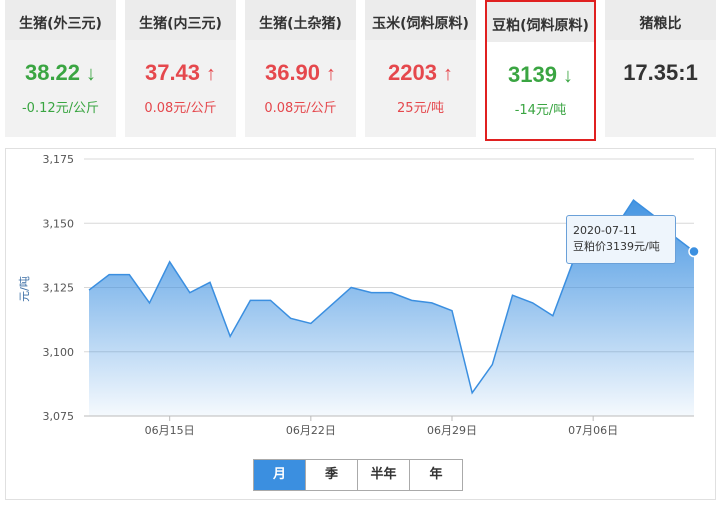 The image size is (721, 505). I want to click on price-card-4: 豆粕(饲料原料) 3139 ↓ -14元/吨, so click(540, 70).